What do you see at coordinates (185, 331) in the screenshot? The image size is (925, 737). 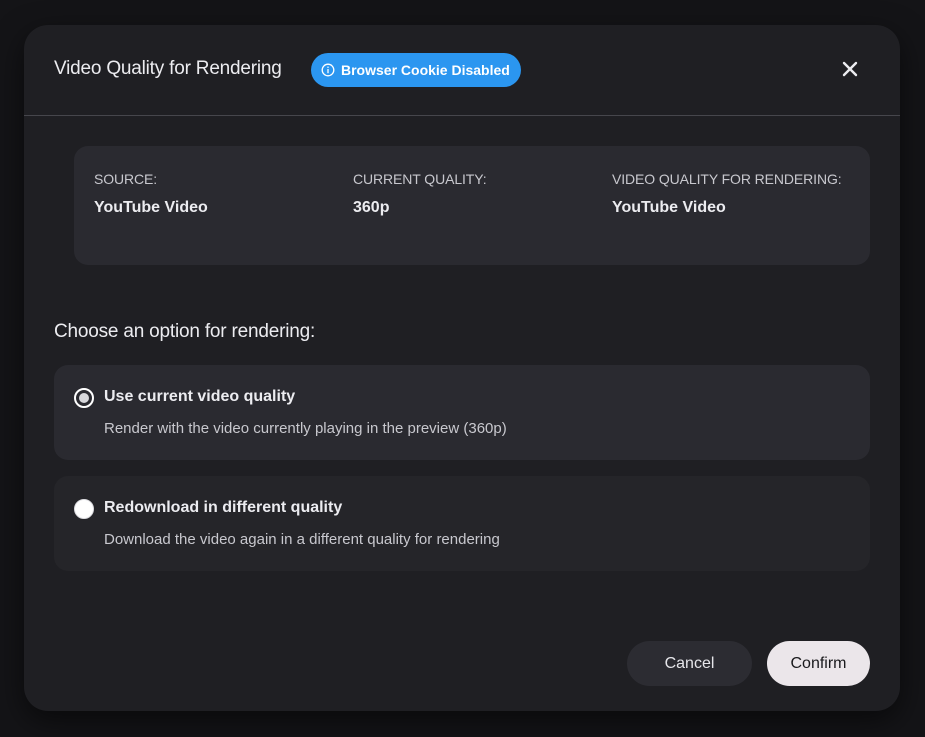 I see `options-heading: Choose an option for rendering:` at bounding box center [185, 331].